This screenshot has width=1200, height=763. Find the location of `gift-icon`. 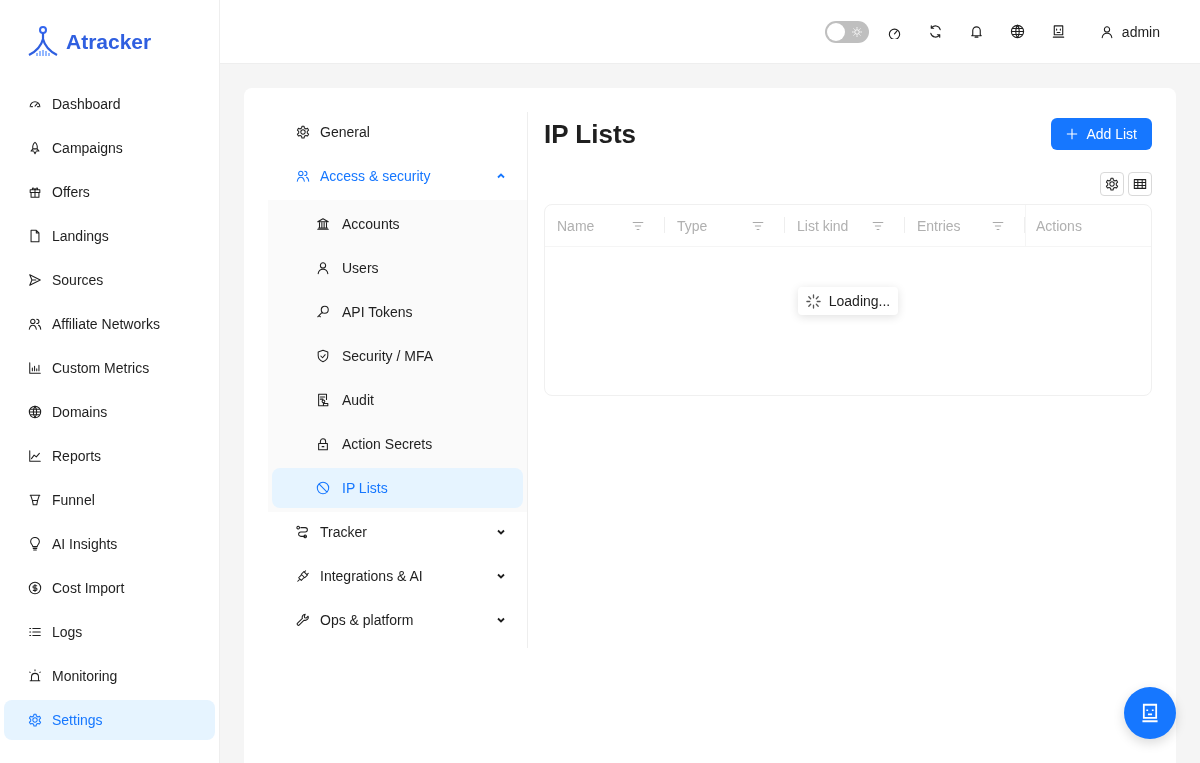

gift-icon is located at coordinates (35, 192).